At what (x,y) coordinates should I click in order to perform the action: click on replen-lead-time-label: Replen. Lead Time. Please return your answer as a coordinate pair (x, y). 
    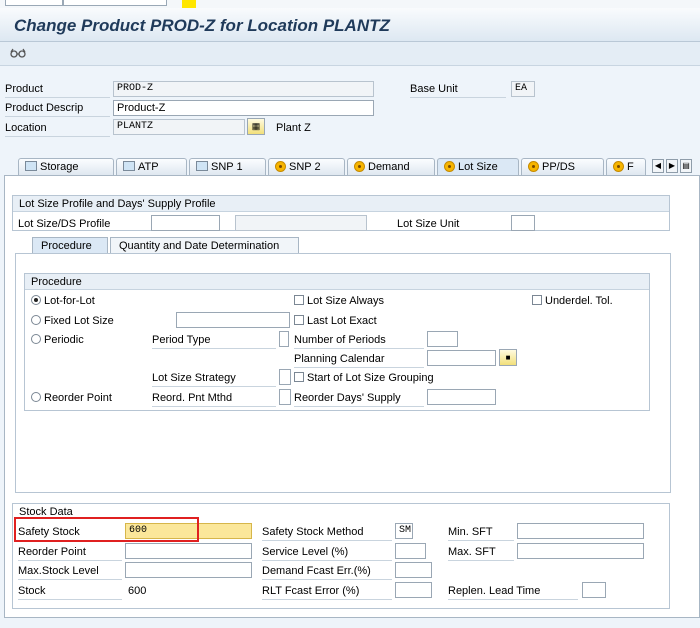
    Looking at the image, I should click on (494, 591).